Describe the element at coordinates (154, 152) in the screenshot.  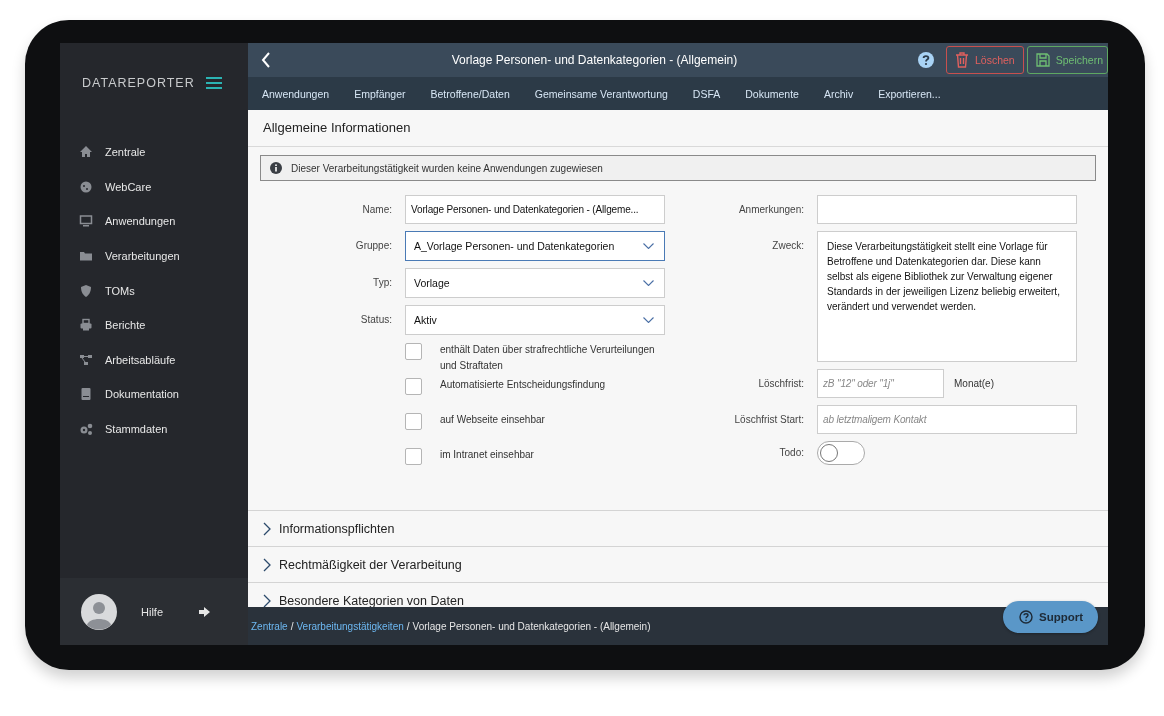
I see `sidebar-item: Zentrale` at that location.